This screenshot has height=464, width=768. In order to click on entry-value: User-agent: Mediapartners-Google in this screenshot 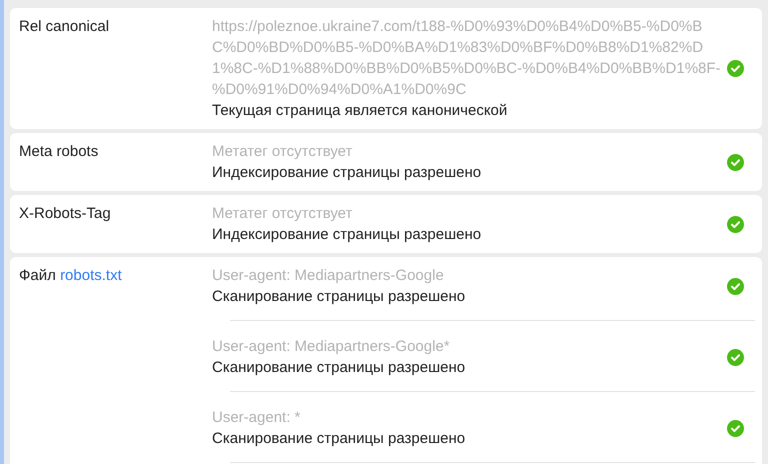, I will do `click(328, 276)`.